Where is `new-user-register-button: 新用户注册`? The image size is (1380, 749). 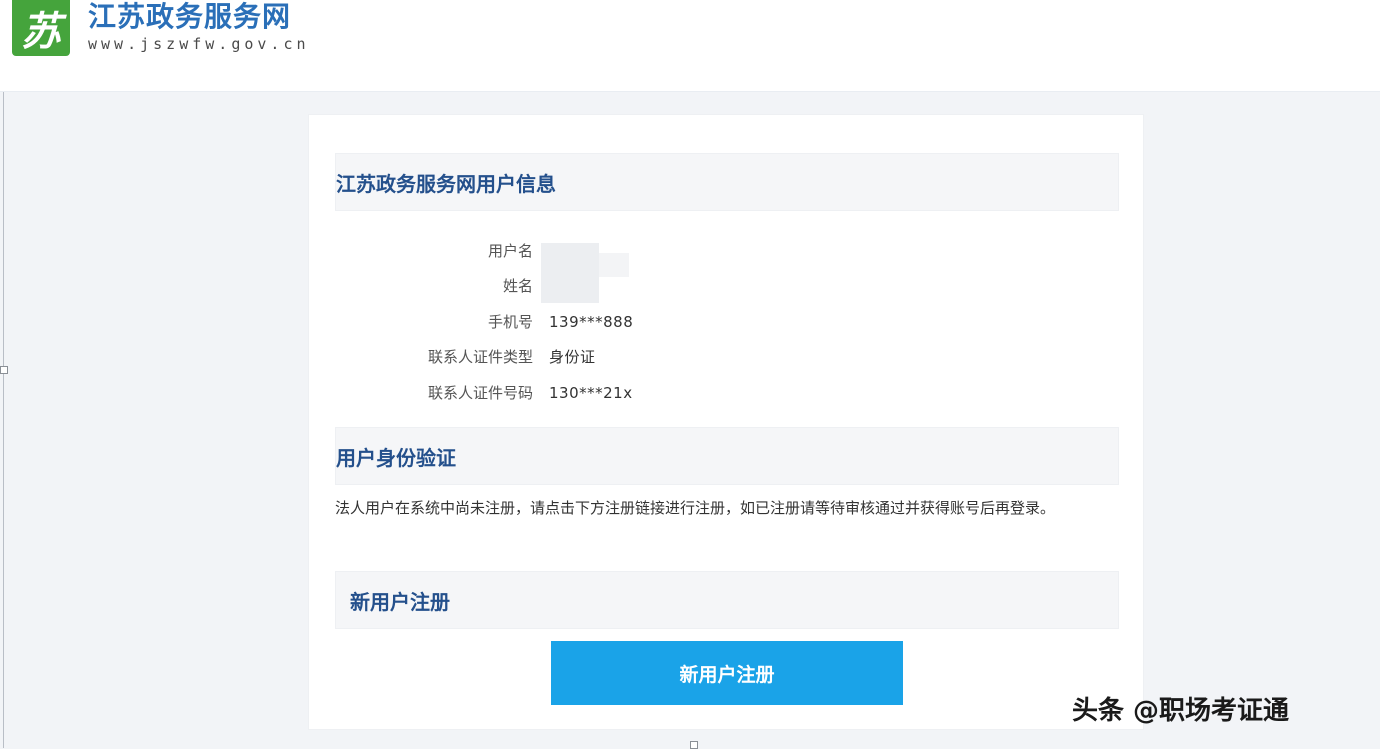 new-user-register-button: 新用户注册 is located at coordinates (727, 673).